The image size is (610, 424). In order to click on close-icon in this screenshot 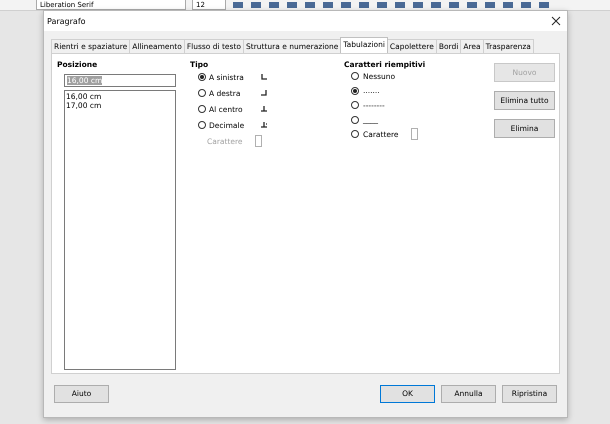, I will do `click(556, 21)`.